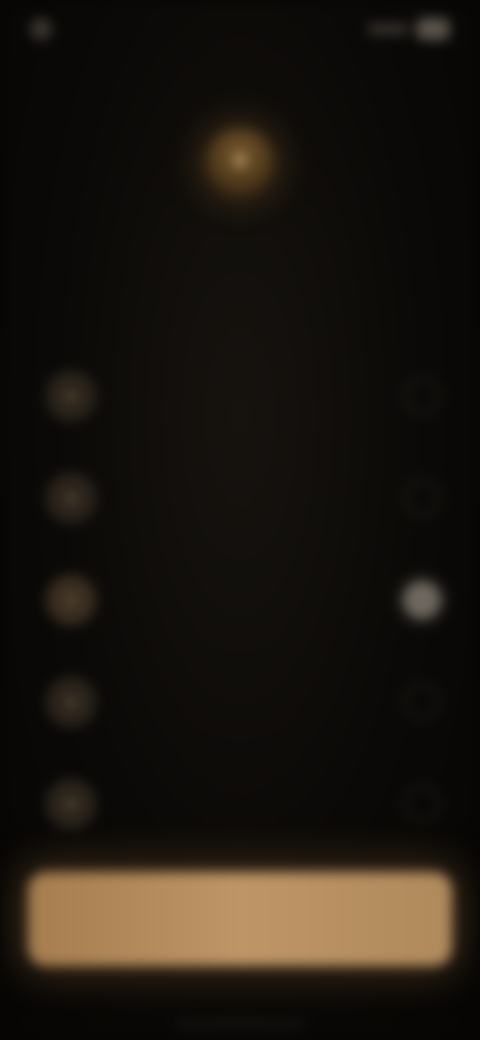 Image resolution: width=480 pixels, height=1040 pixels. I want to click on option-item-1: ●, so click(240, 396).